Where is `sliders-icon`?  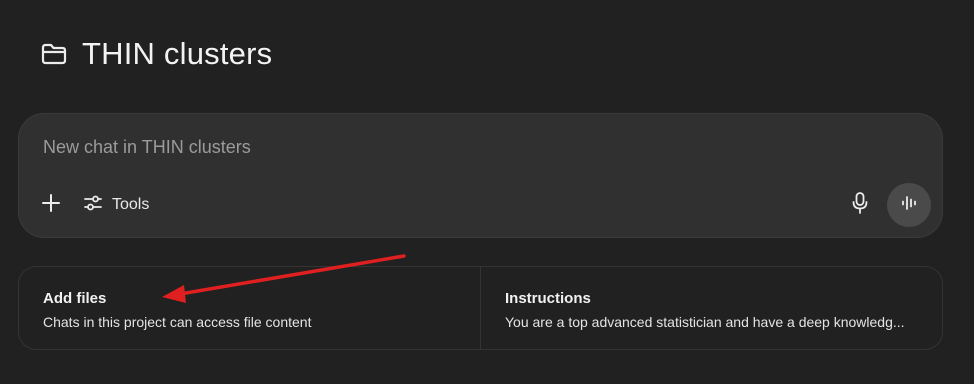 sliders-icon is located at coordinates (93, 205).